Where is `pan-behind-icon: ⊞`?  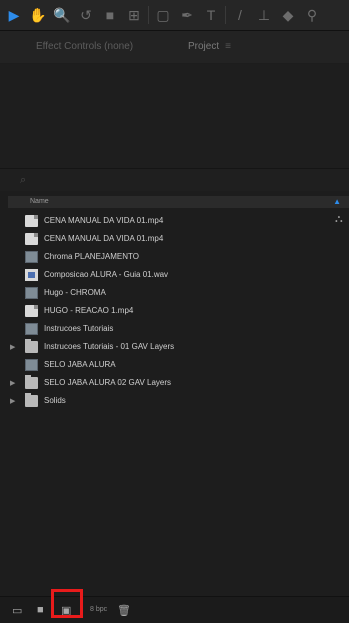 pan-behind-icon: ⊞ is located at coordinates (134, 15).